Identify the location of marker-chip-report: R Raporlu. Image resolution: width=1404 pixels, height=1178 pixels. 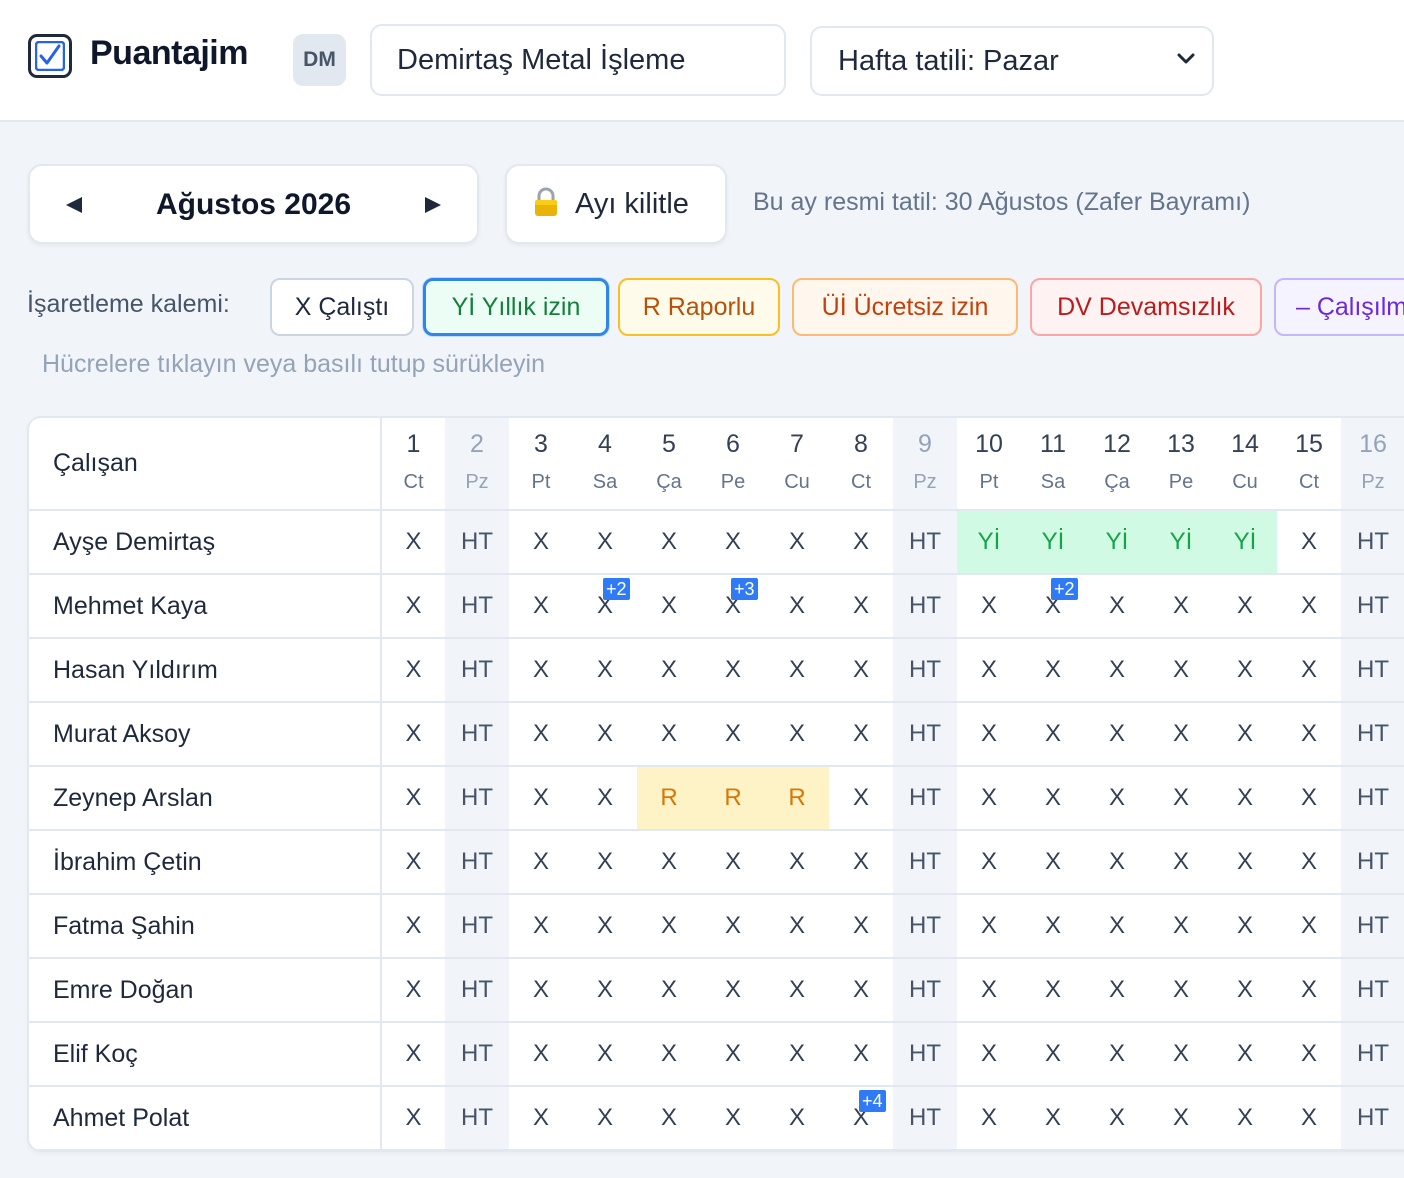
(699, 307).